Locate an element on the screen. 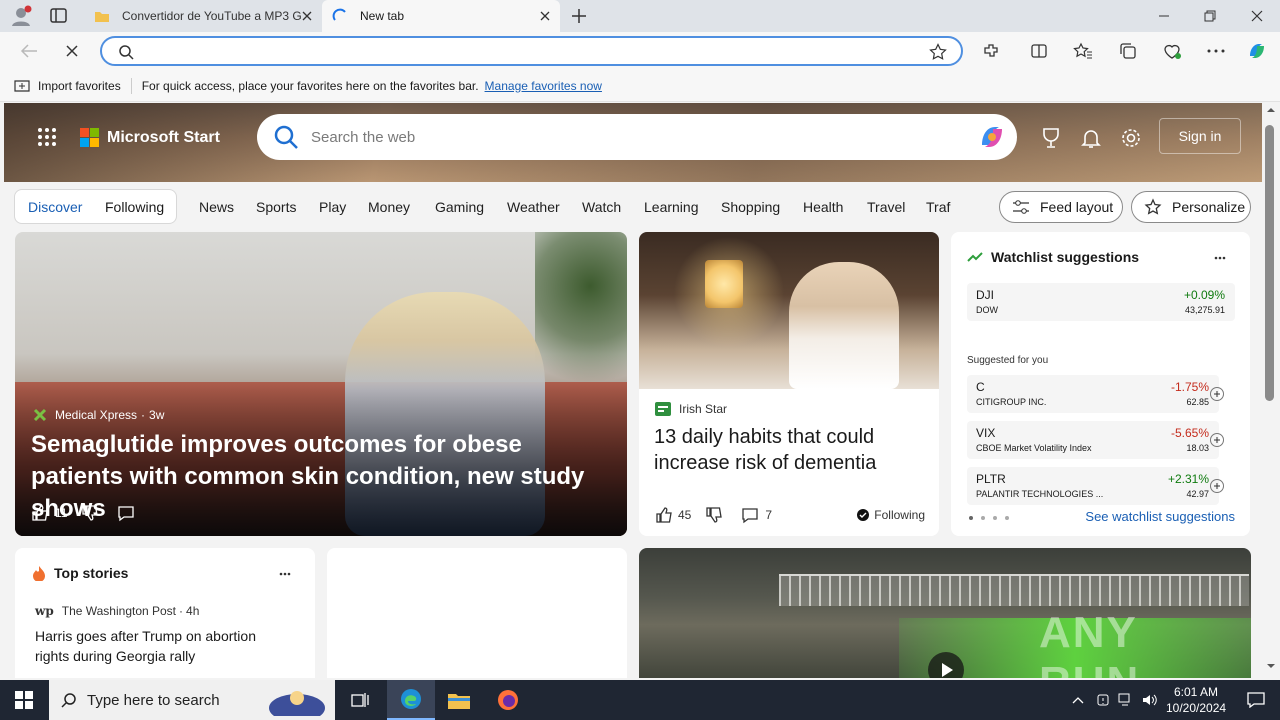 The width and height of the screenshot is (1280, 720). play-icon is located at coordinates (946, 665).